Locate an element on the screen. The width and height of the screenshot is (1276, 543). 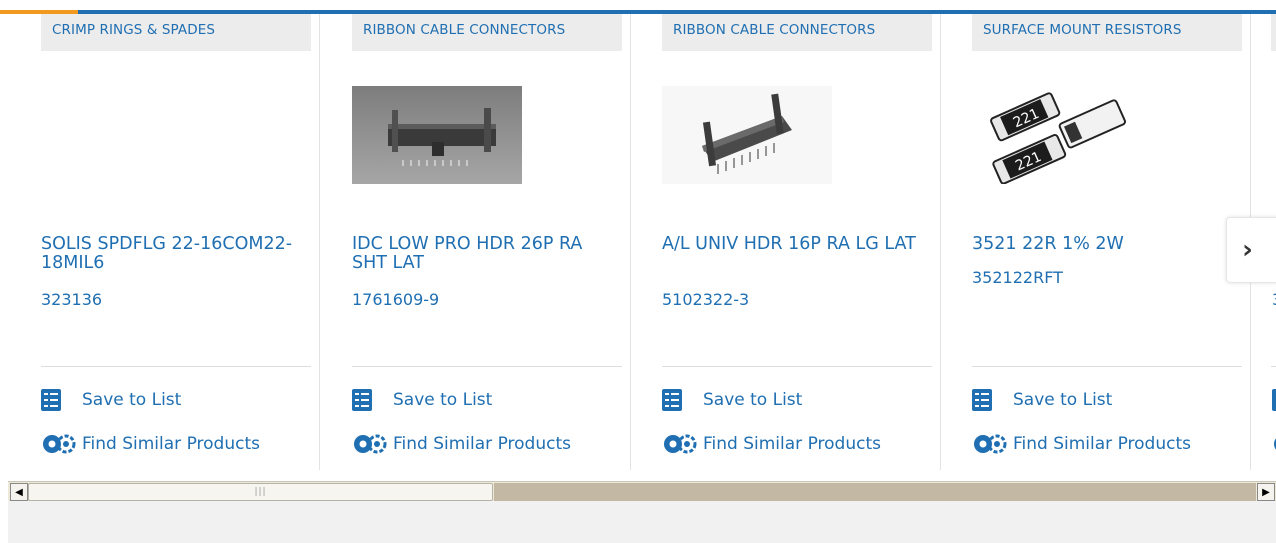
product-image: 221 221 is located at coordinates (1057, 135).